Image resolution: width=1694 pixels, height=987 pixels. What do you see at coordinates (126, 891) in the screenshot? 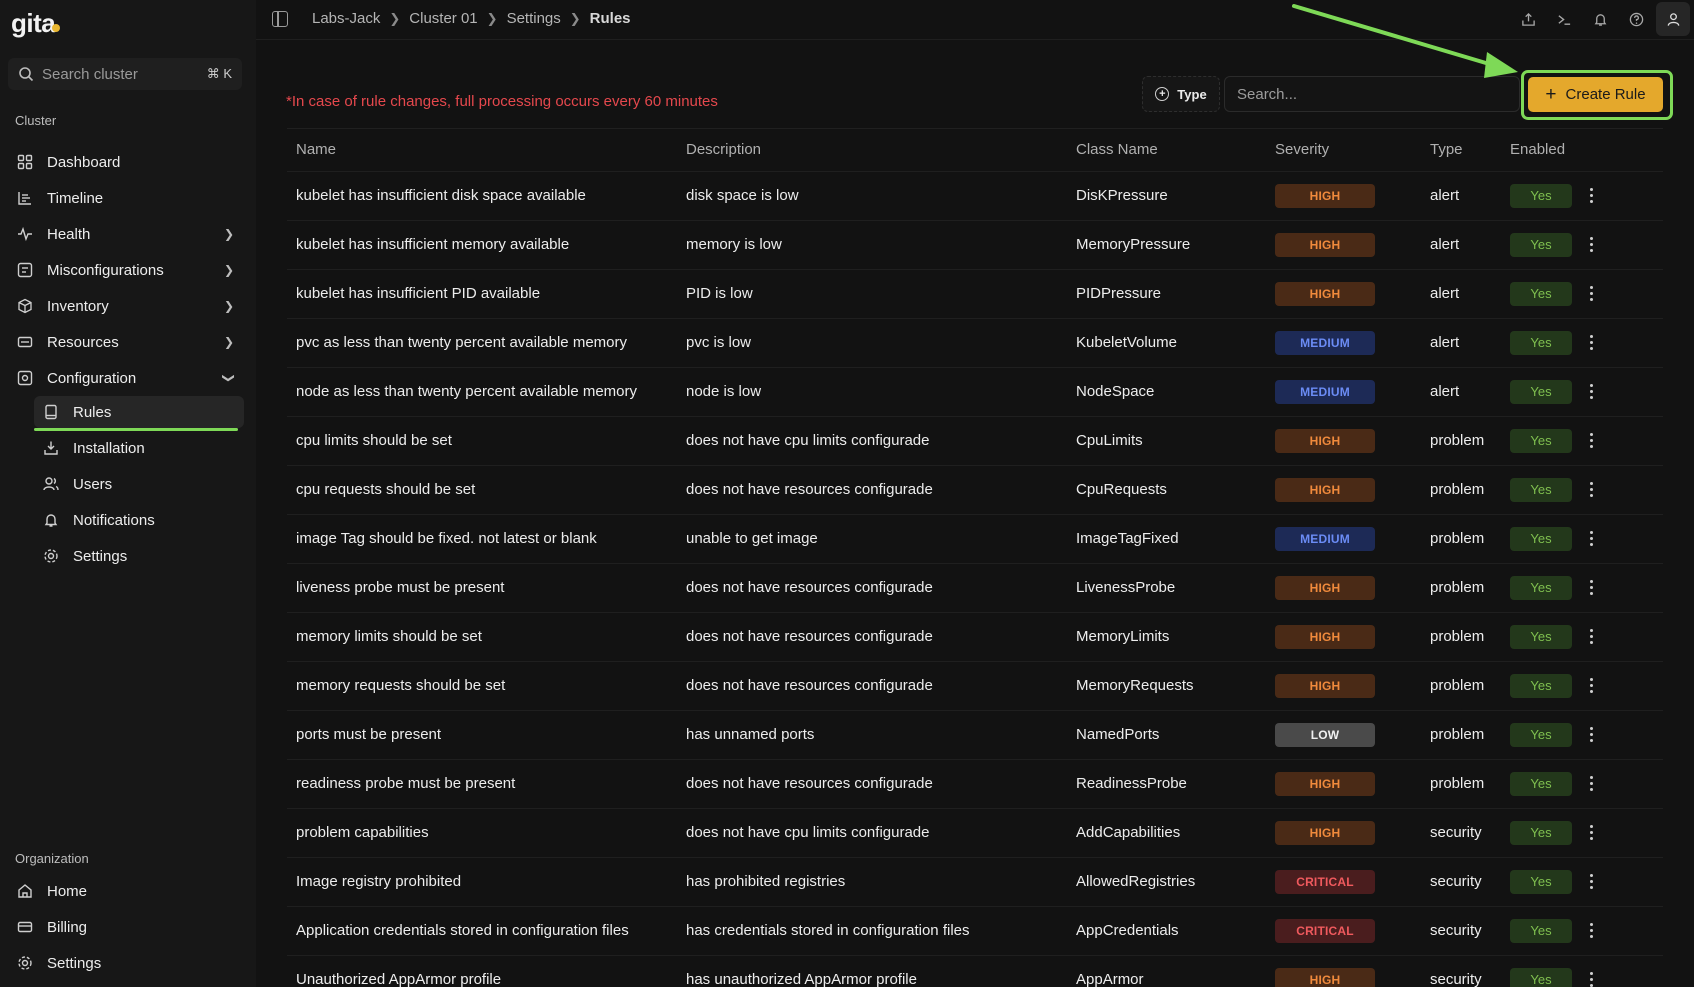
I see `nav-home: Home` at bounding box center [126, 891].